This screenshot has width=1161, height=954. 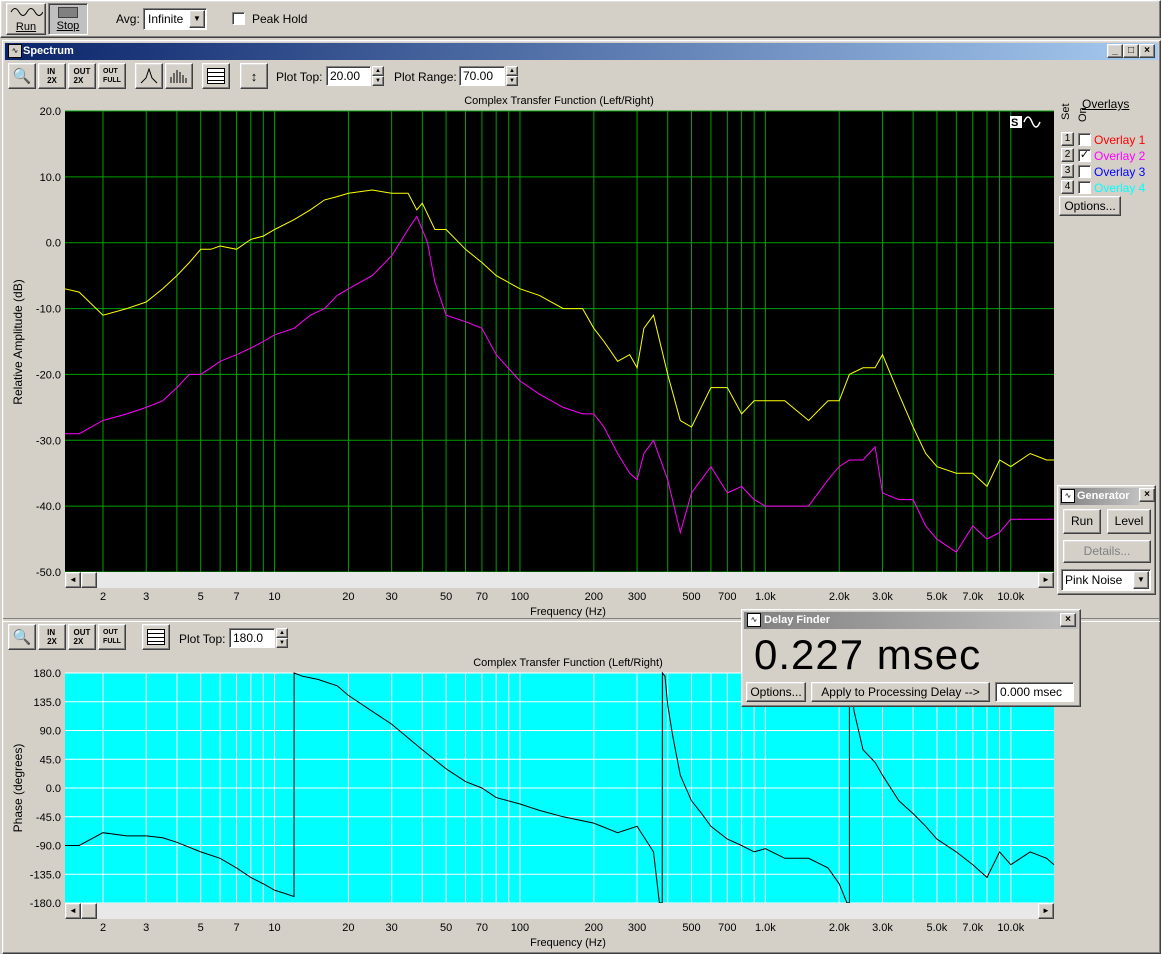 I want to click on phase-zoom-out-2x-button: OUT 2X, so click(x=82, y=637).